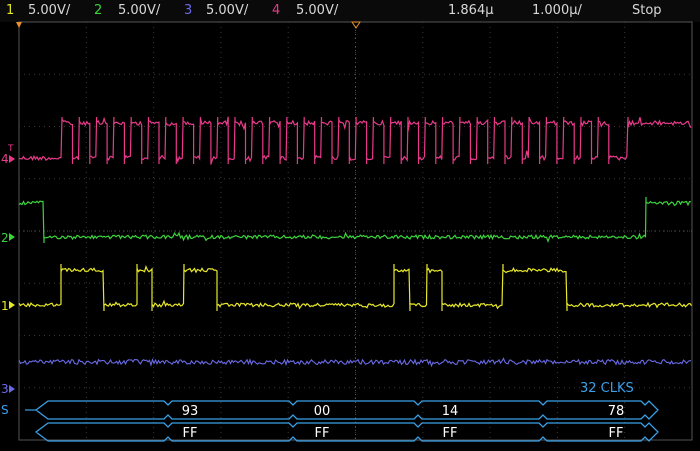  Describe the element at coordinates (450, 411) in the screenshot. I see `bus-row-1-value: 14` at that location.